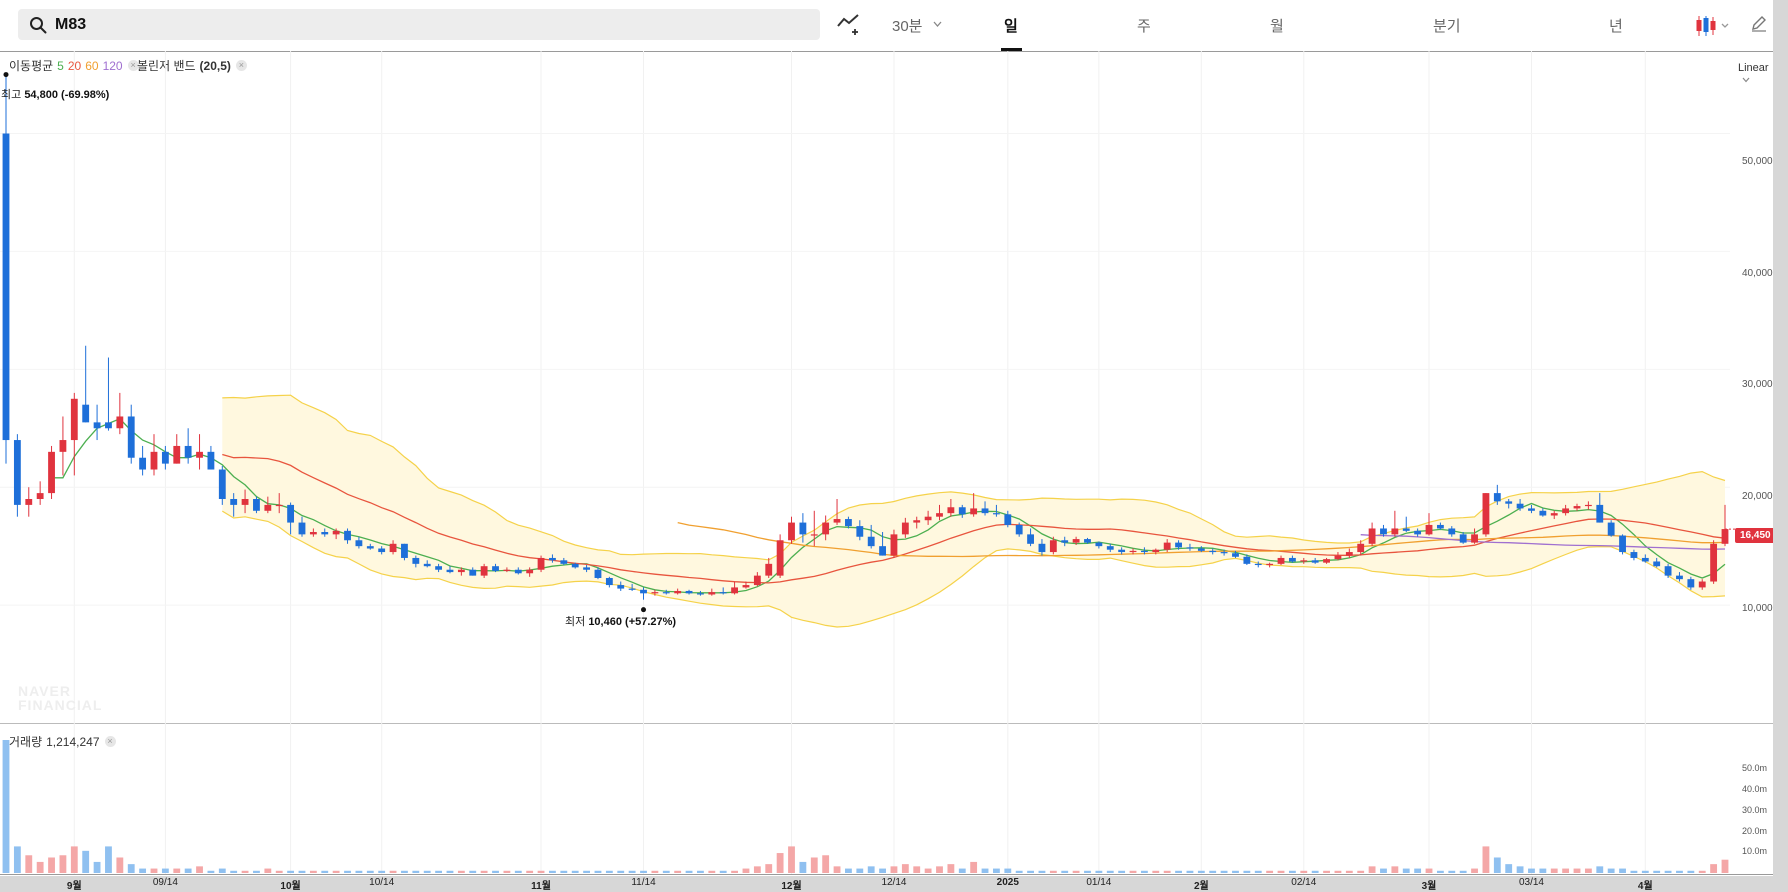  What do you see at coordinates (651, 622) in the screenshot?
I see `low-change: (+57.27%)` at bounding box center [651, 622].